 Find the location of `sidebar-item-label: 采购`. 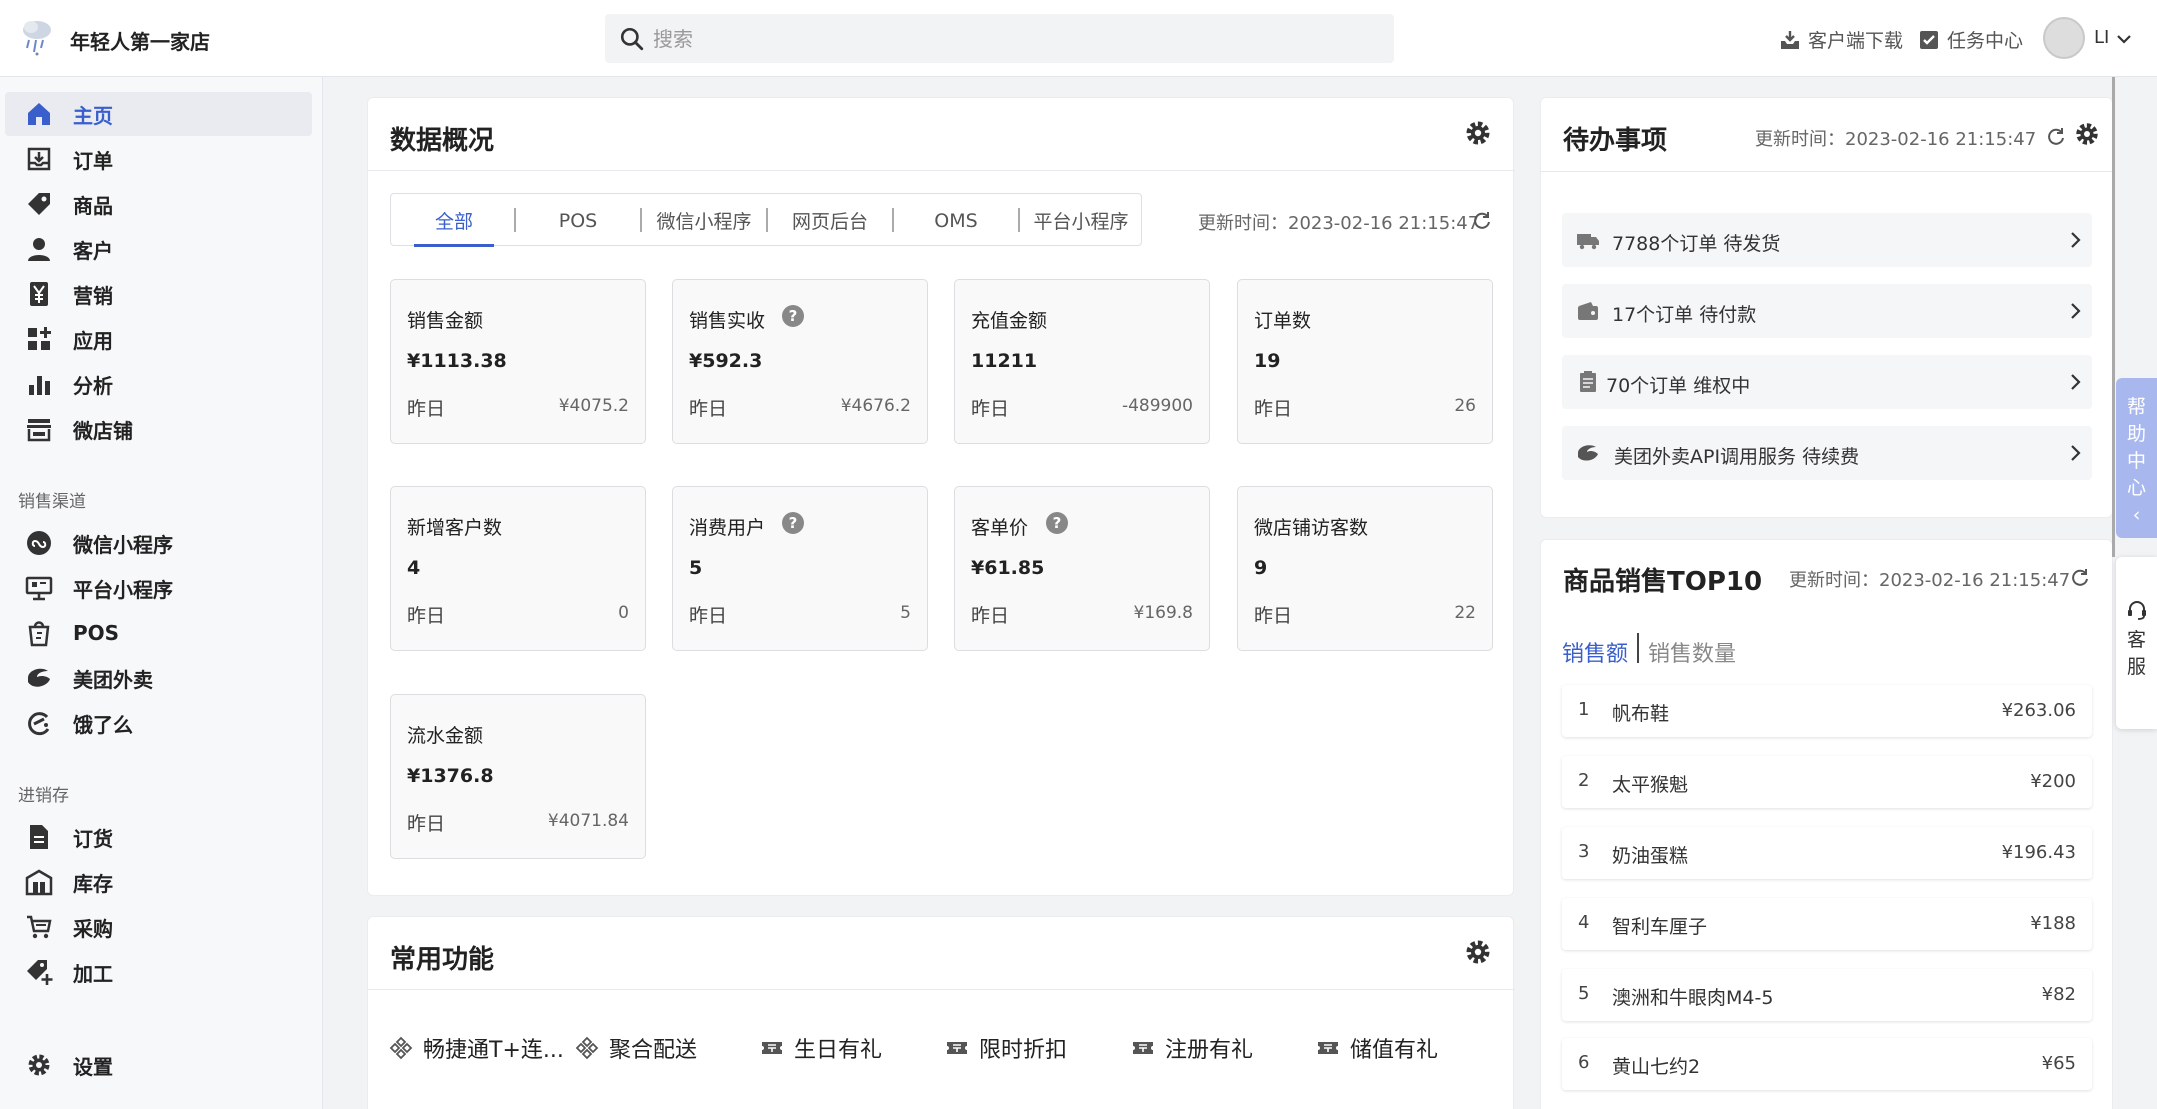

sidebar-item-label: 采购 is located at coordinates (93, 928).